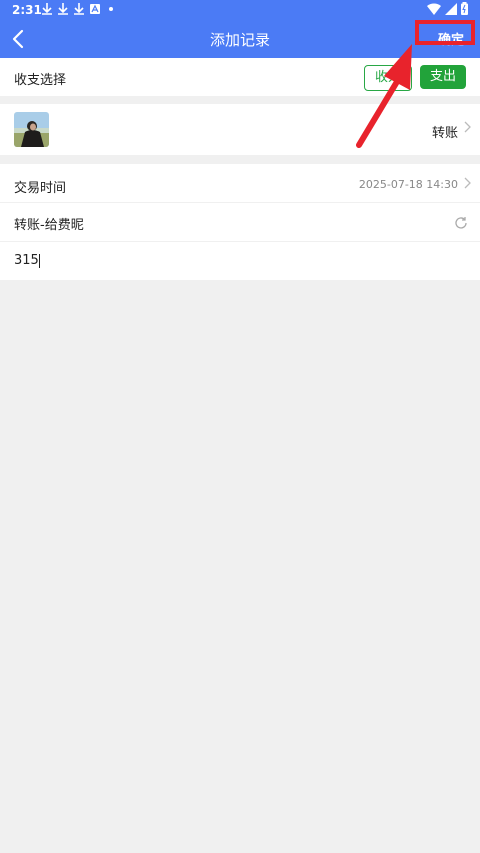 The height and width of the screenshot is (853, 480). Describe the element at coordinates (451, 38) in the screenshot. I see `confirm-button: 确定` at that location.